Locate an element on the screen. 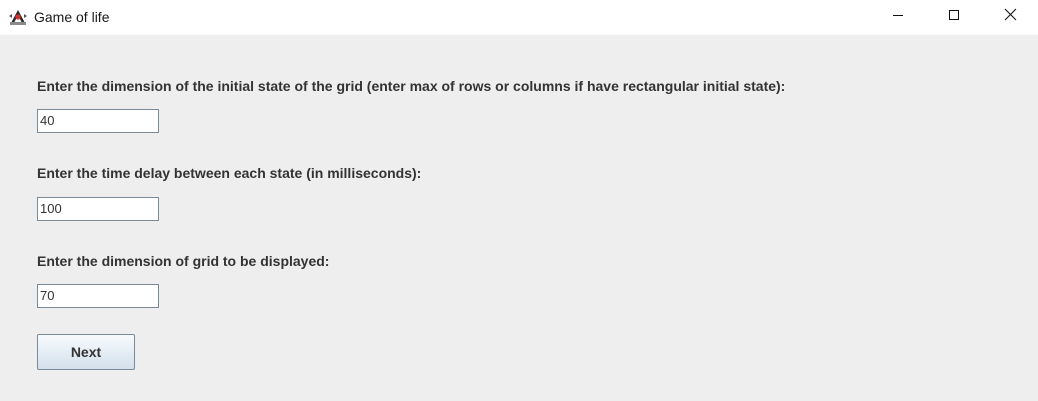 The image size is (1038, 401). maximize-icon is located at coordinates (954, 17).